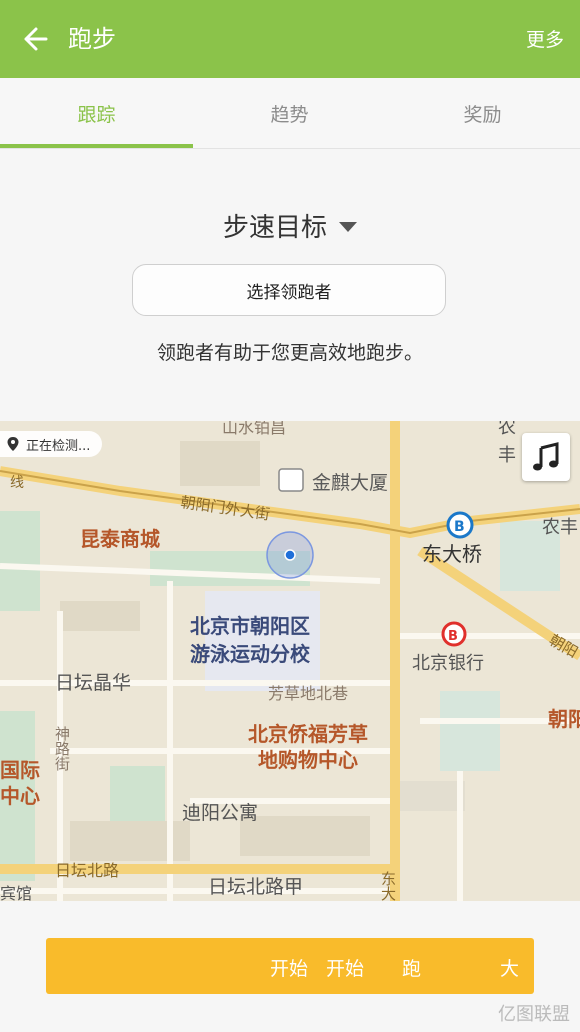 The width and height of the screenshot is (580, 1032). I want to click on start-run-button: 开始 开始 跑 大, so click(290, 966).